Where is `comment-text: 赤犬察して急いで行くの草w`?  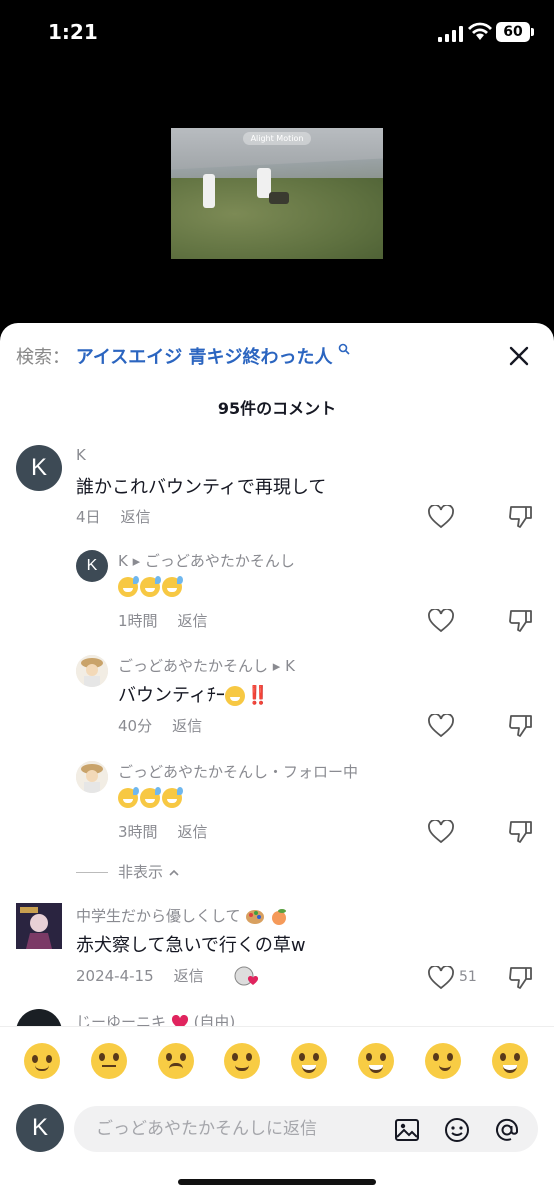
comment-text: 赤犬察して急いで行くの草w is located at coordinates (191, 945).